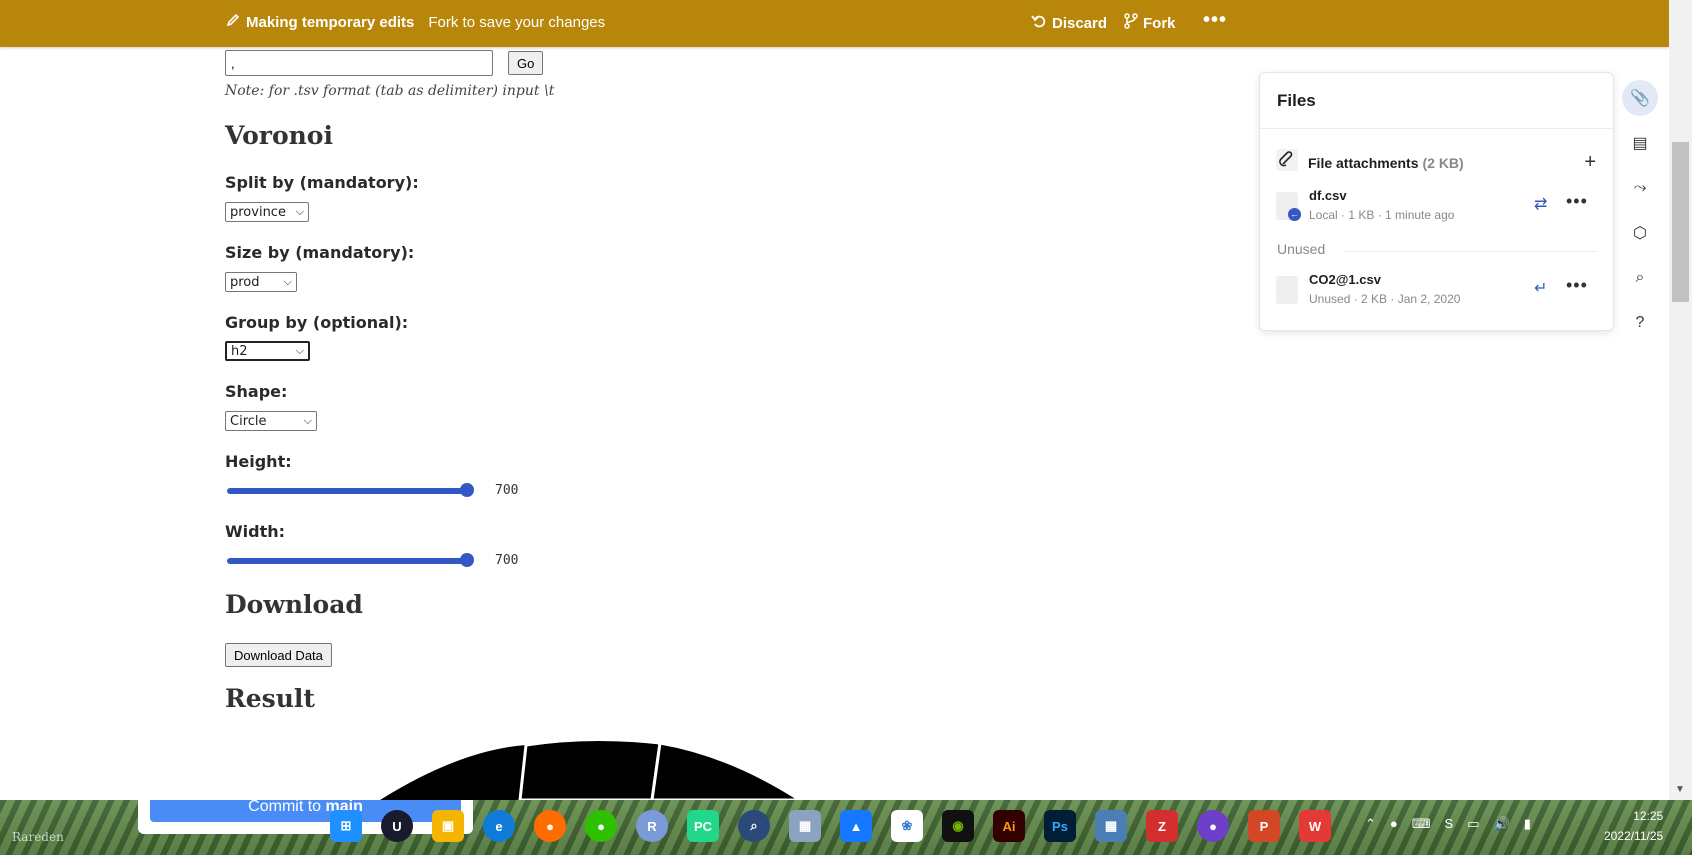 The width and height of the screenshot is (1692, 855). I want to click on split-select: province ⌵, so click(267, 212).